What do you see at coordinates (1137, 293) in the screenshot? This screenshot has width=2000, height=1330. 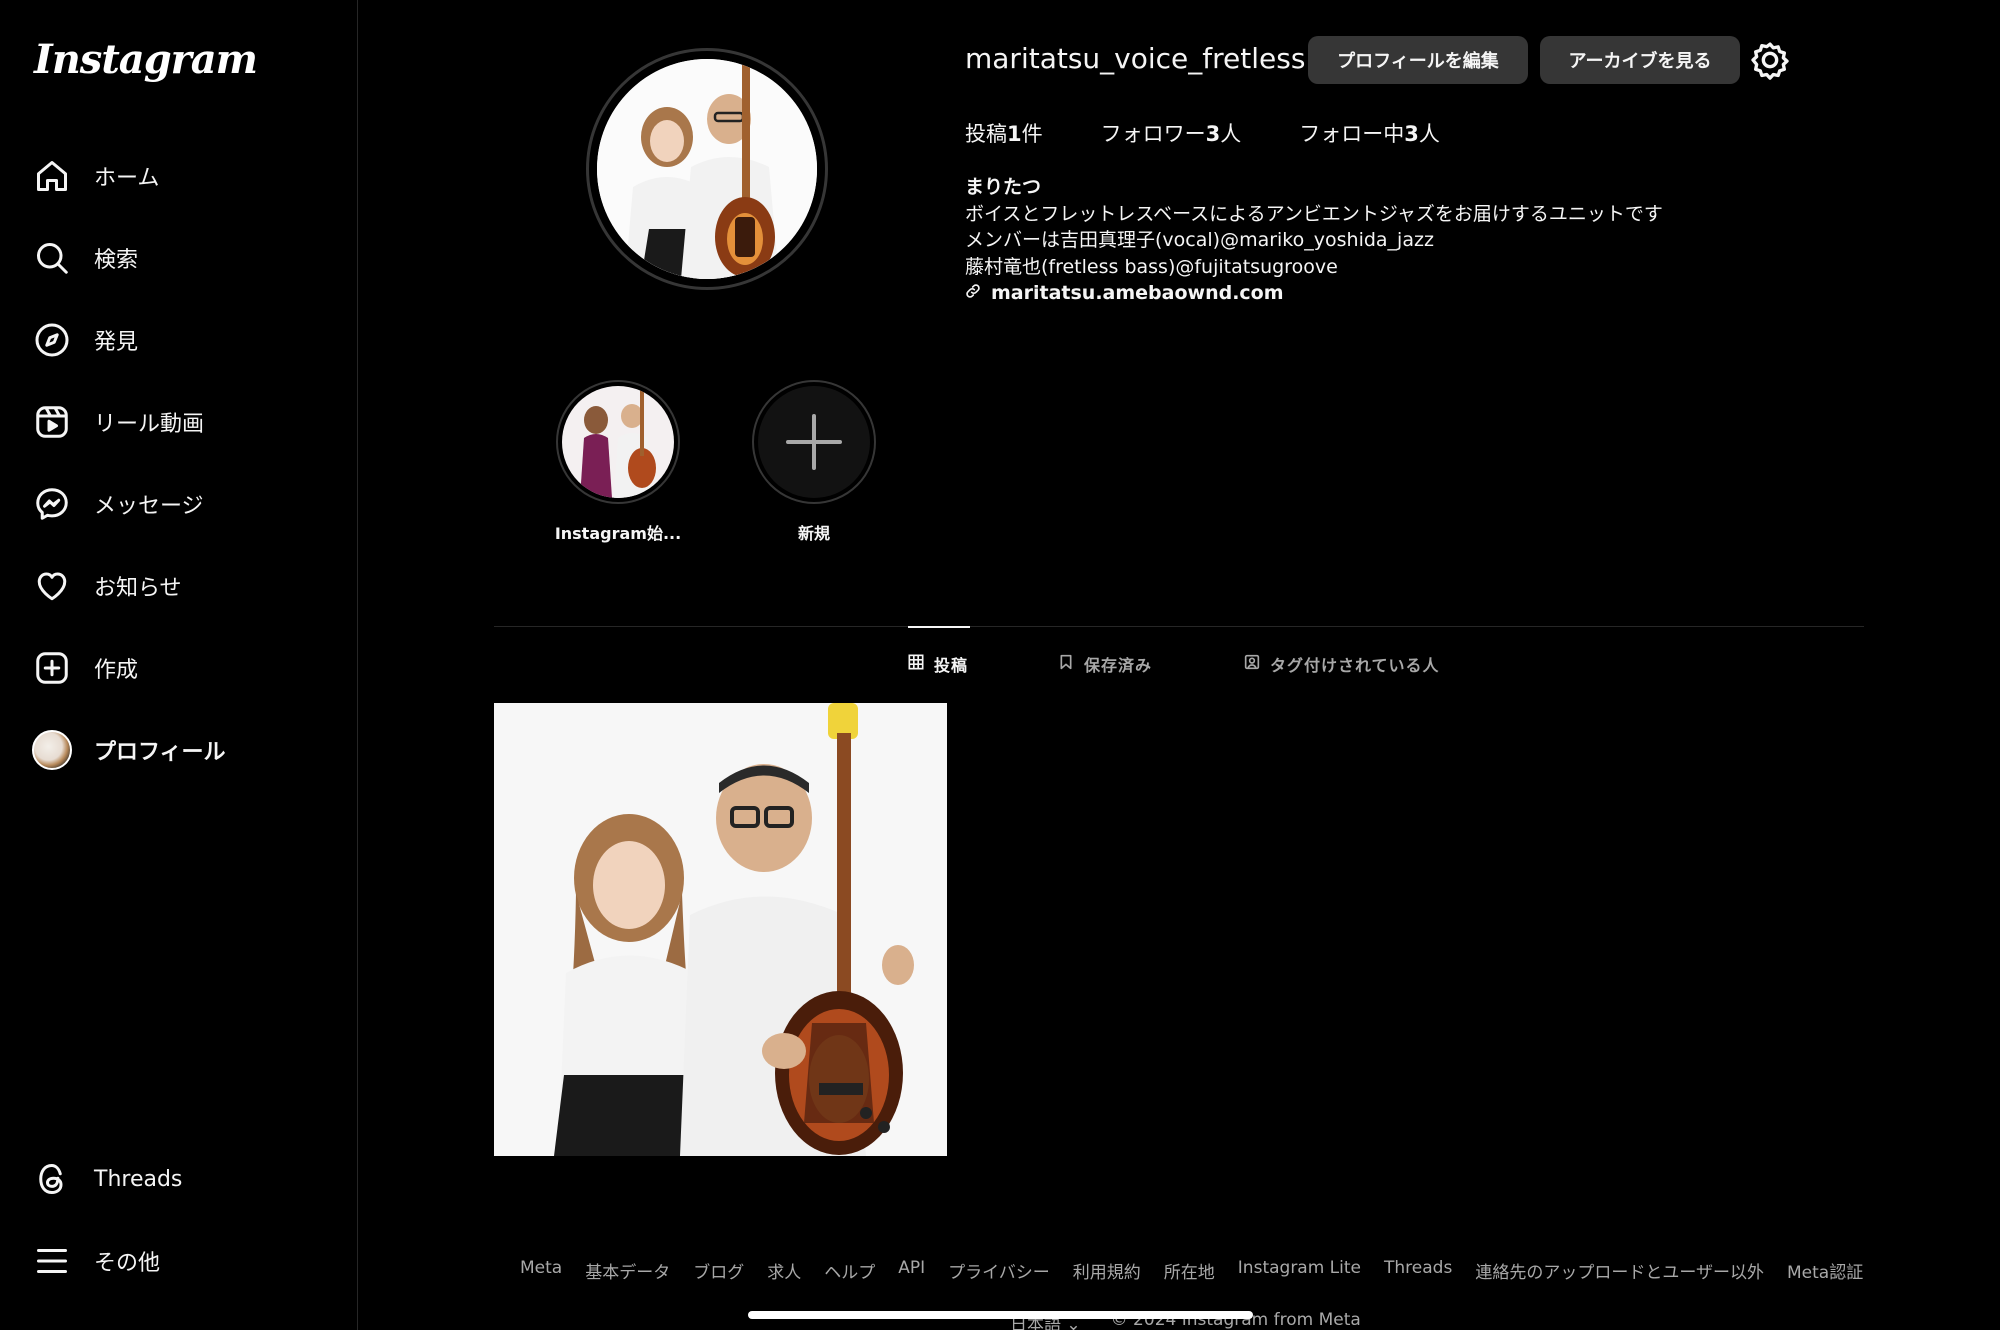 I see `bio-link-text: maritatsu.amebaownd.com` at bounding box center [1137, 293].